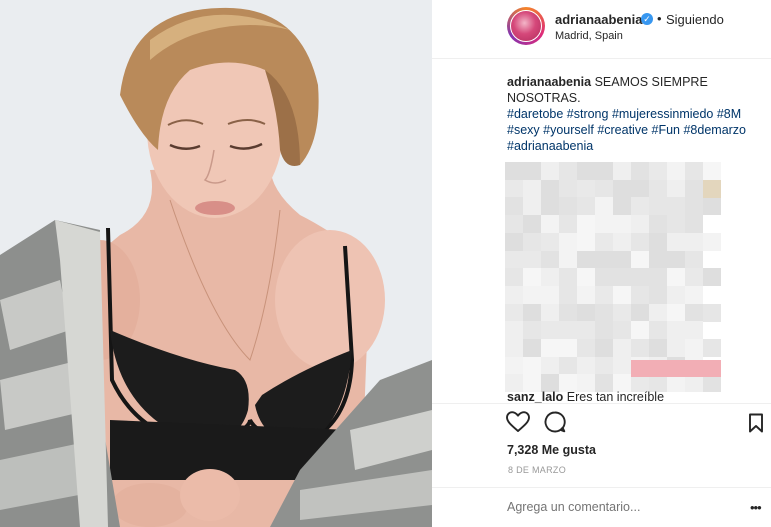 The image size is (771, 527). I want to click on comment-icon, so click(555, 422).